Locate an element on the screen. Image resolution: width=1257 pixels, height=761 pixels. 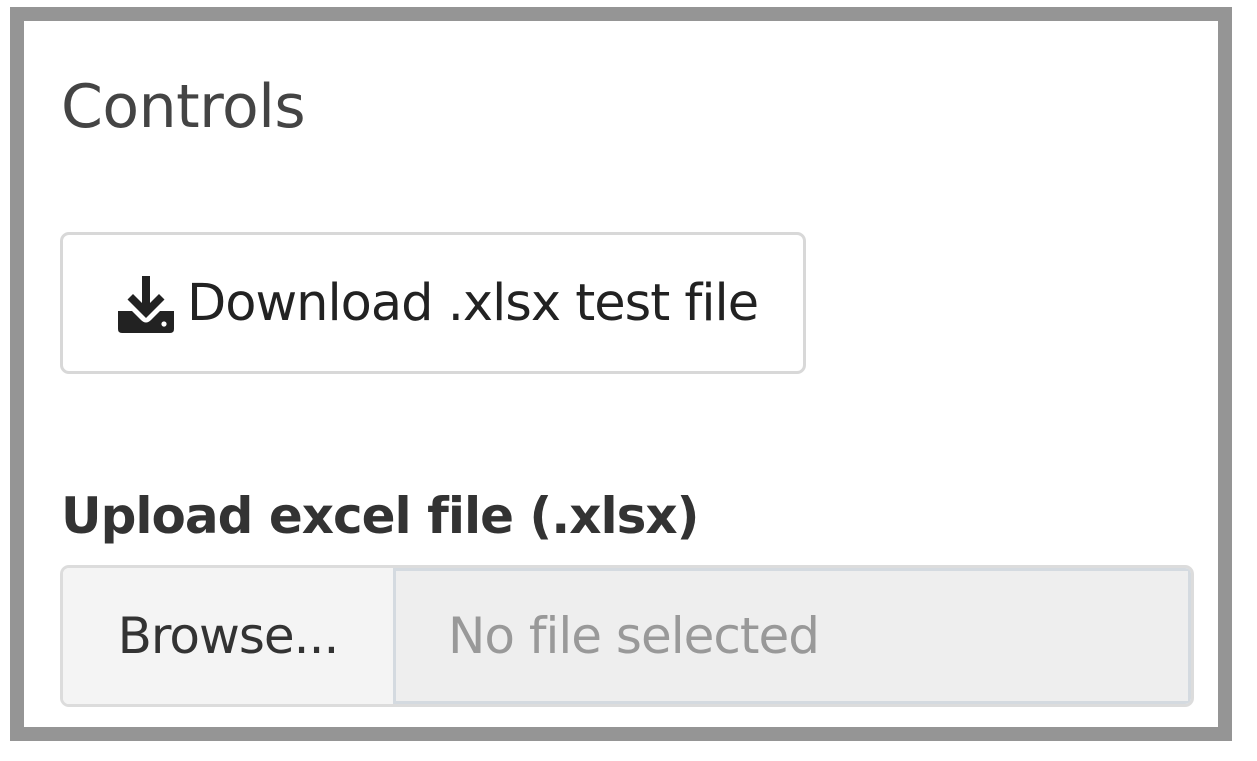
panel-title: Controls is located at coordinates (183, 107).